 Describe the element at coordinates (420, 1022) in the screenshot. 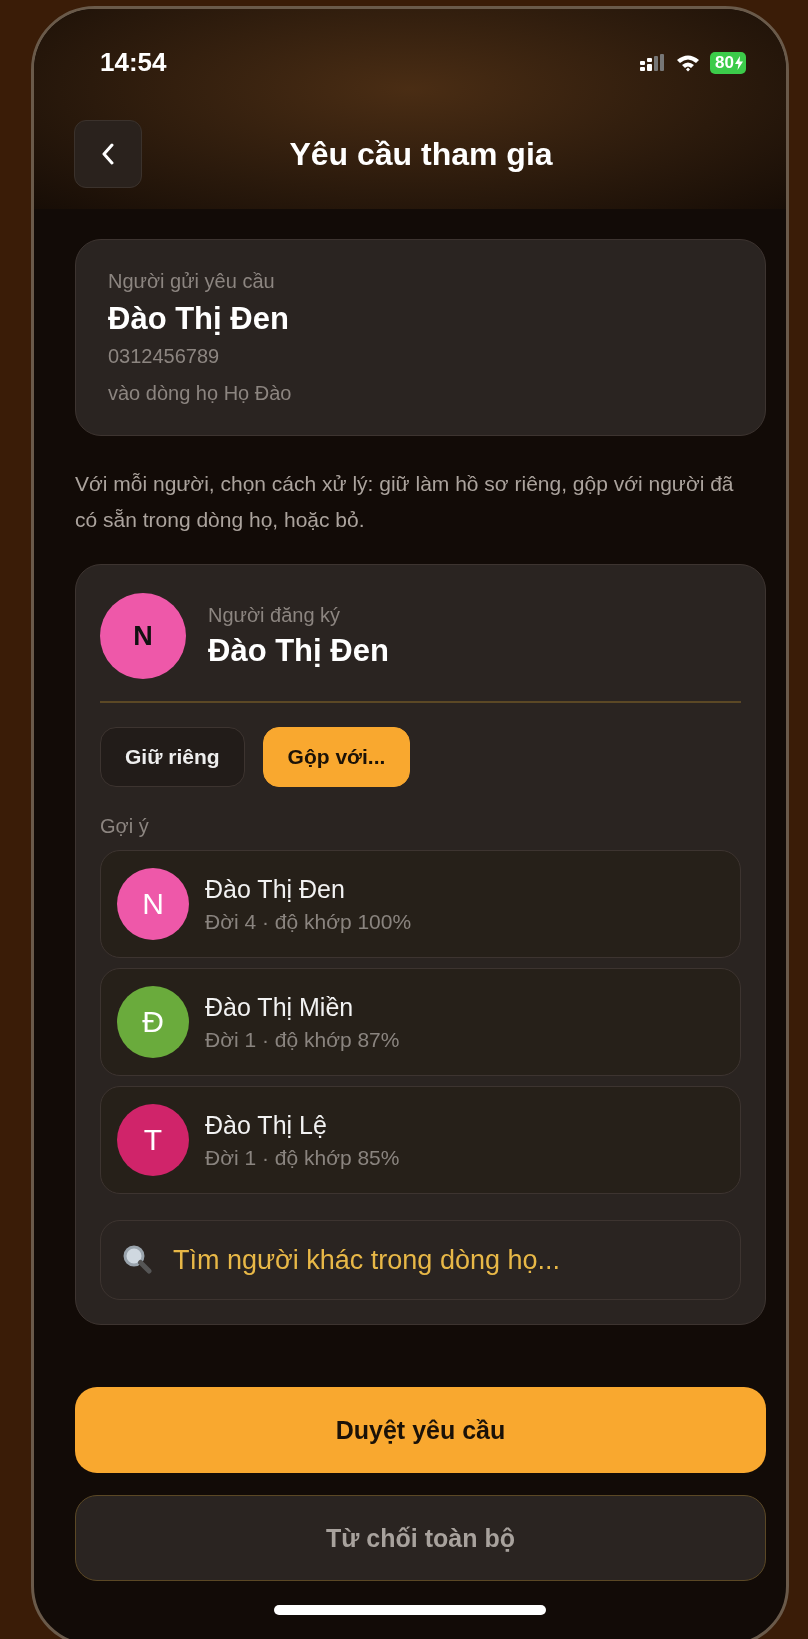

I see `suggestion-item: Đ Đào Thị Miền Đời 1 · độ khớp 87%` at that location.